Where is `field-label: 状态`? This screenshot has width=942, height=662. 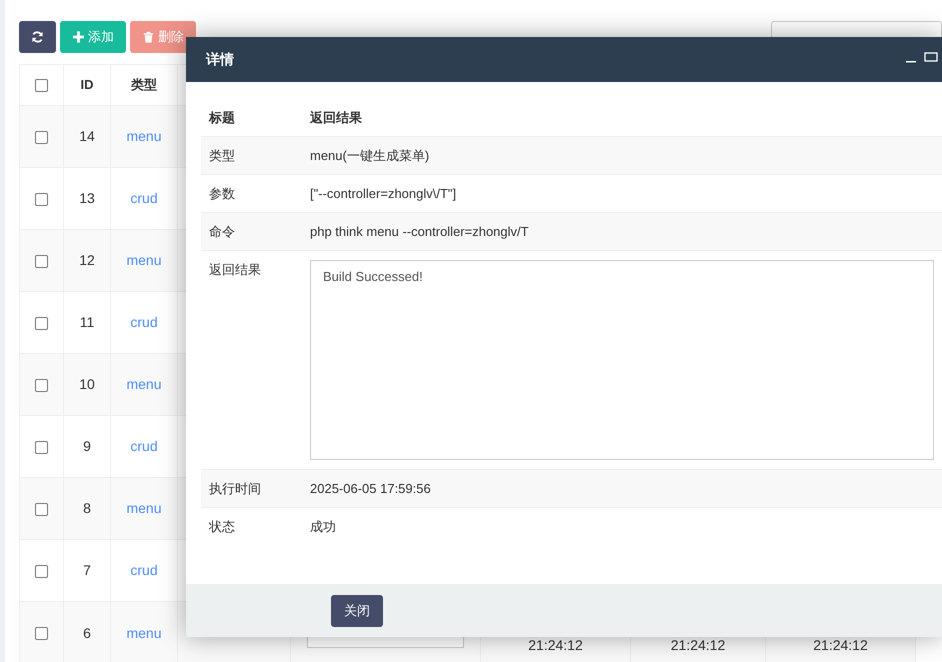
field-label: 状态 is located at coordinates (222, 526).